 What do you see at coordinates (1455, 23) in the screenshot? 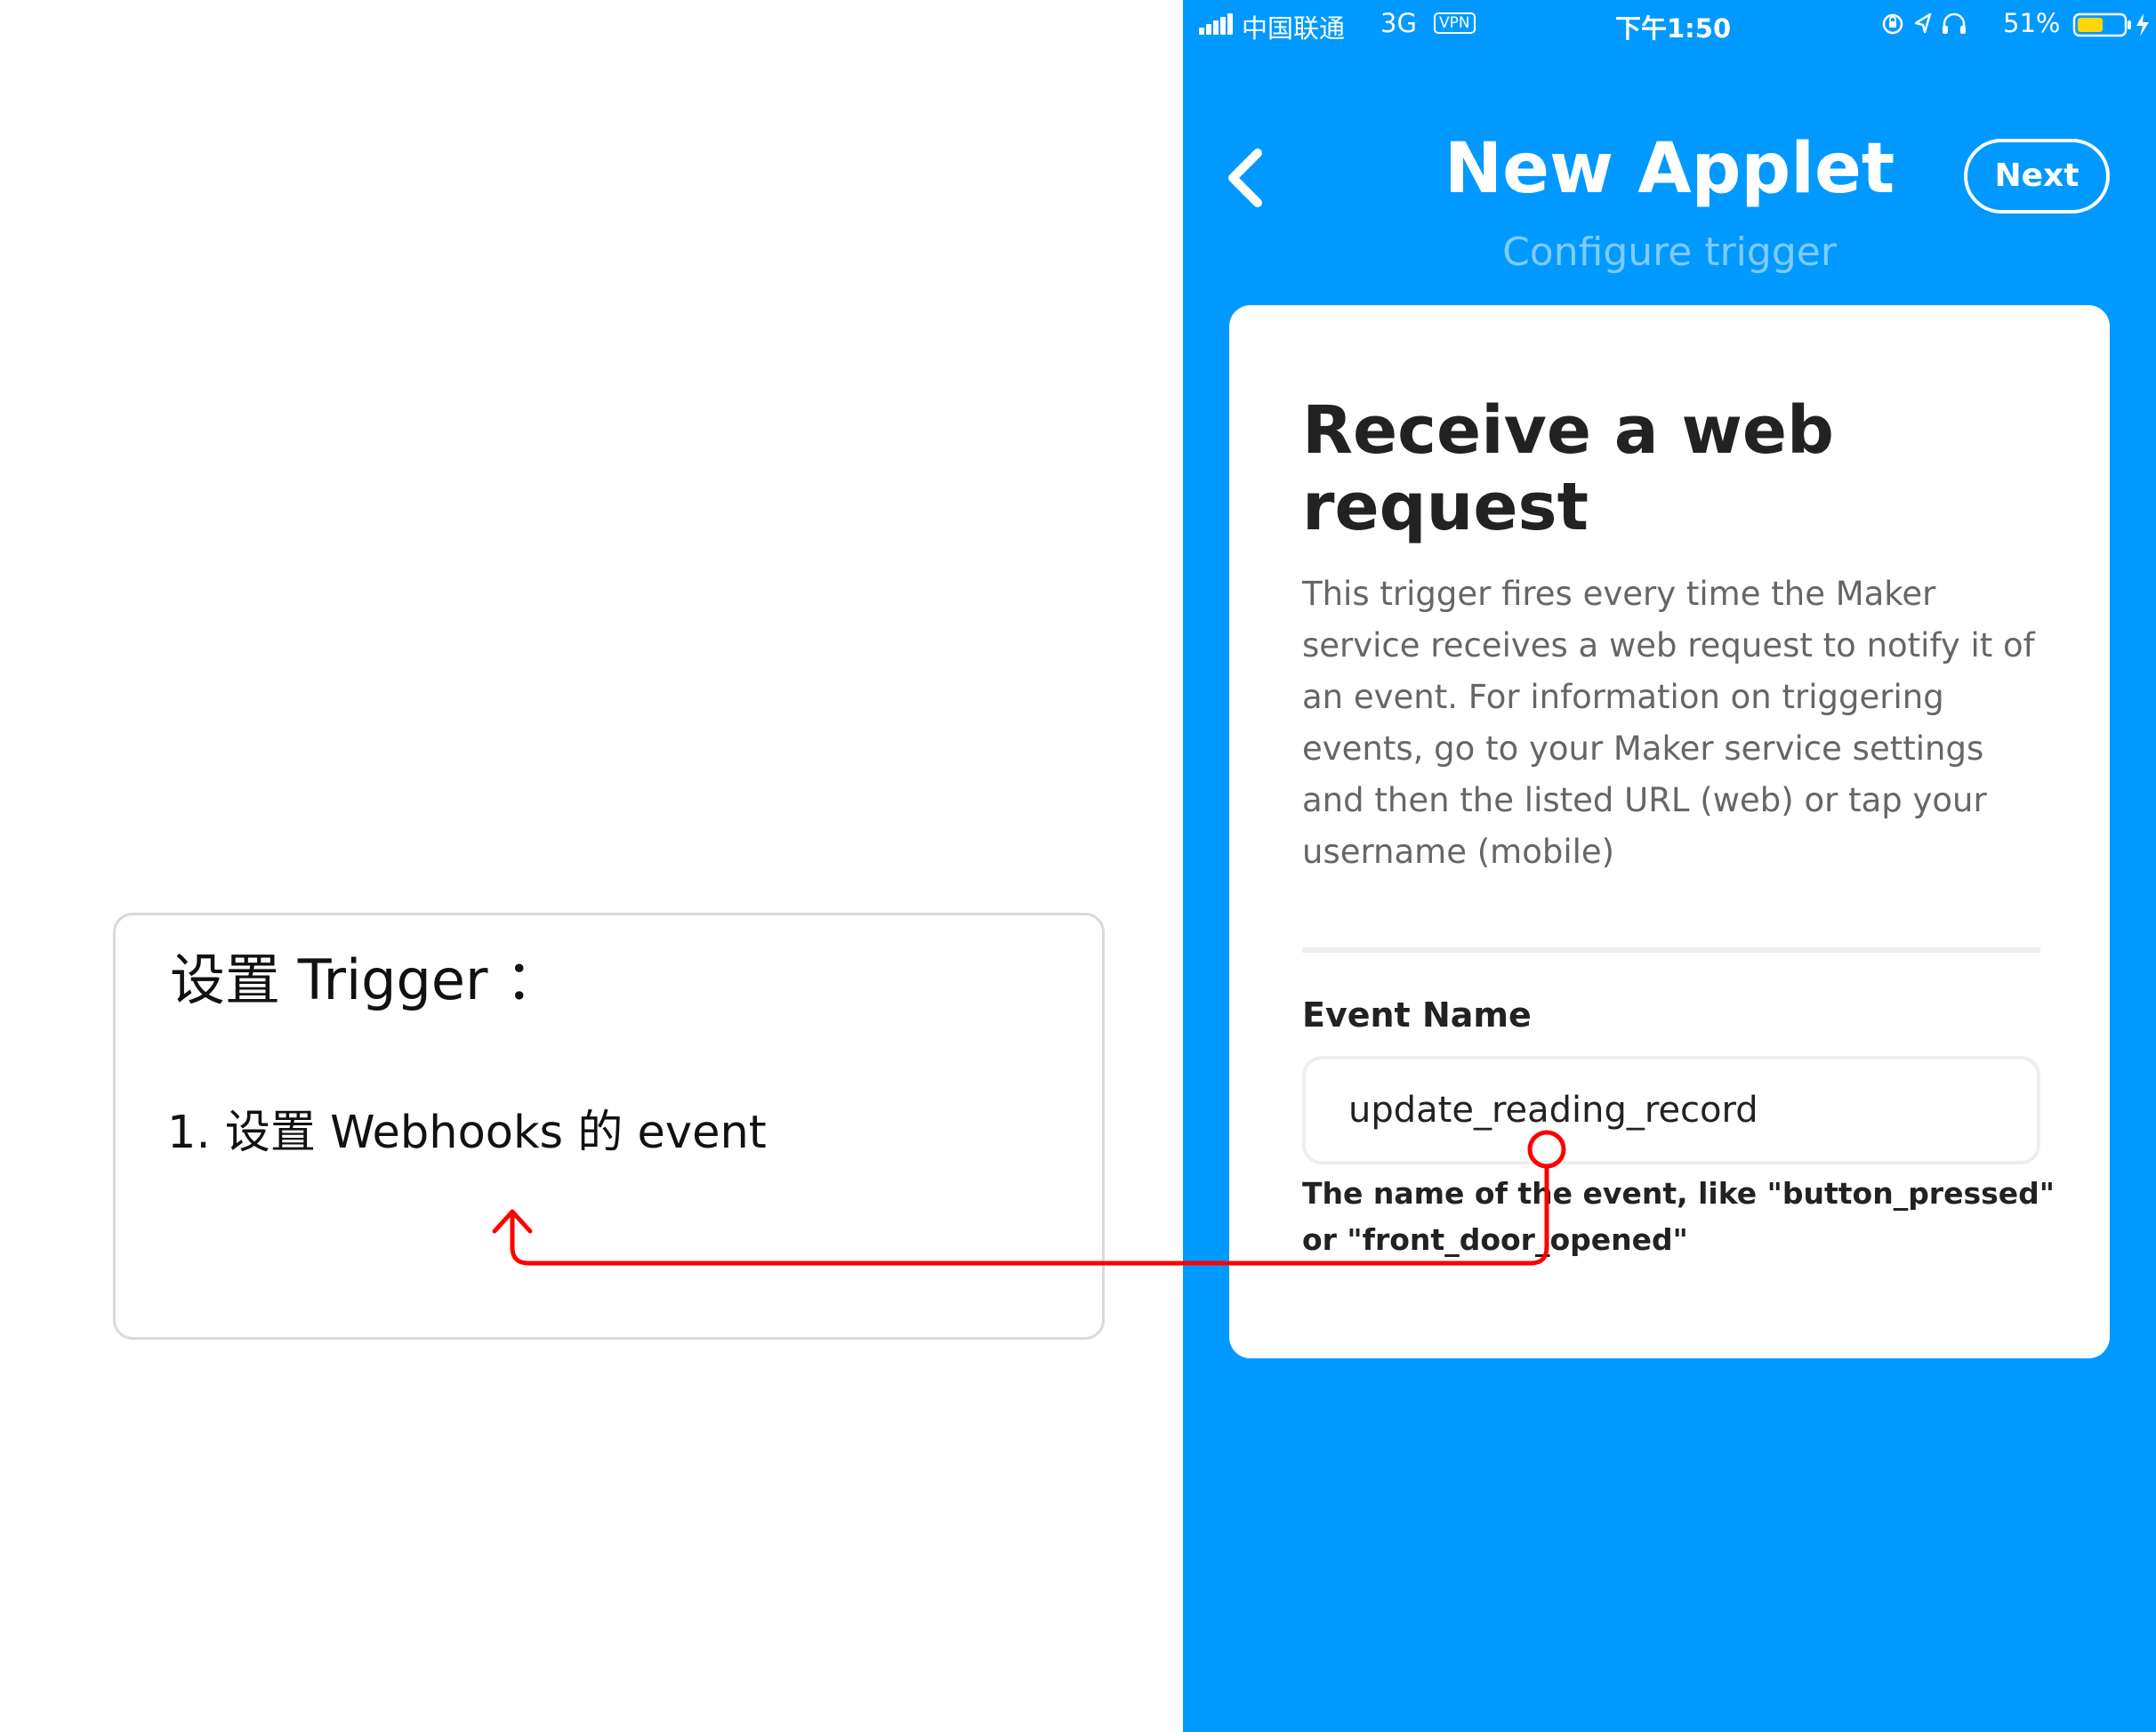
I see `vpn-badge: VPN` at bounding box center [1455, 23].